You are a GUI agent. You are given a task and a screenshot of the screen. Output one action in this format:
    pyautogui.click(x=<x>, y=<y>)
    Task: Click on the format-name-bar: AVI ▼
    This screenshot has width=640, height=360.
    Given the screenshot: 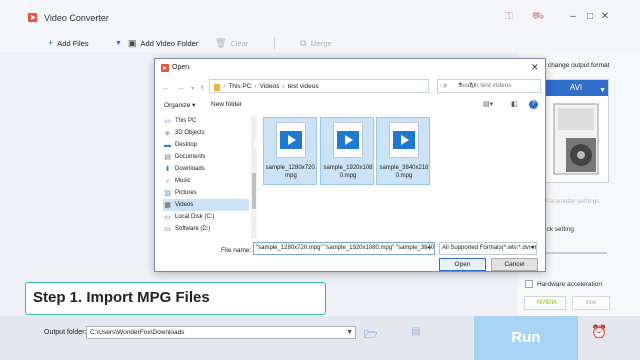 What is the action you would take?
    pyautogui.click(x=576, y=88)
    